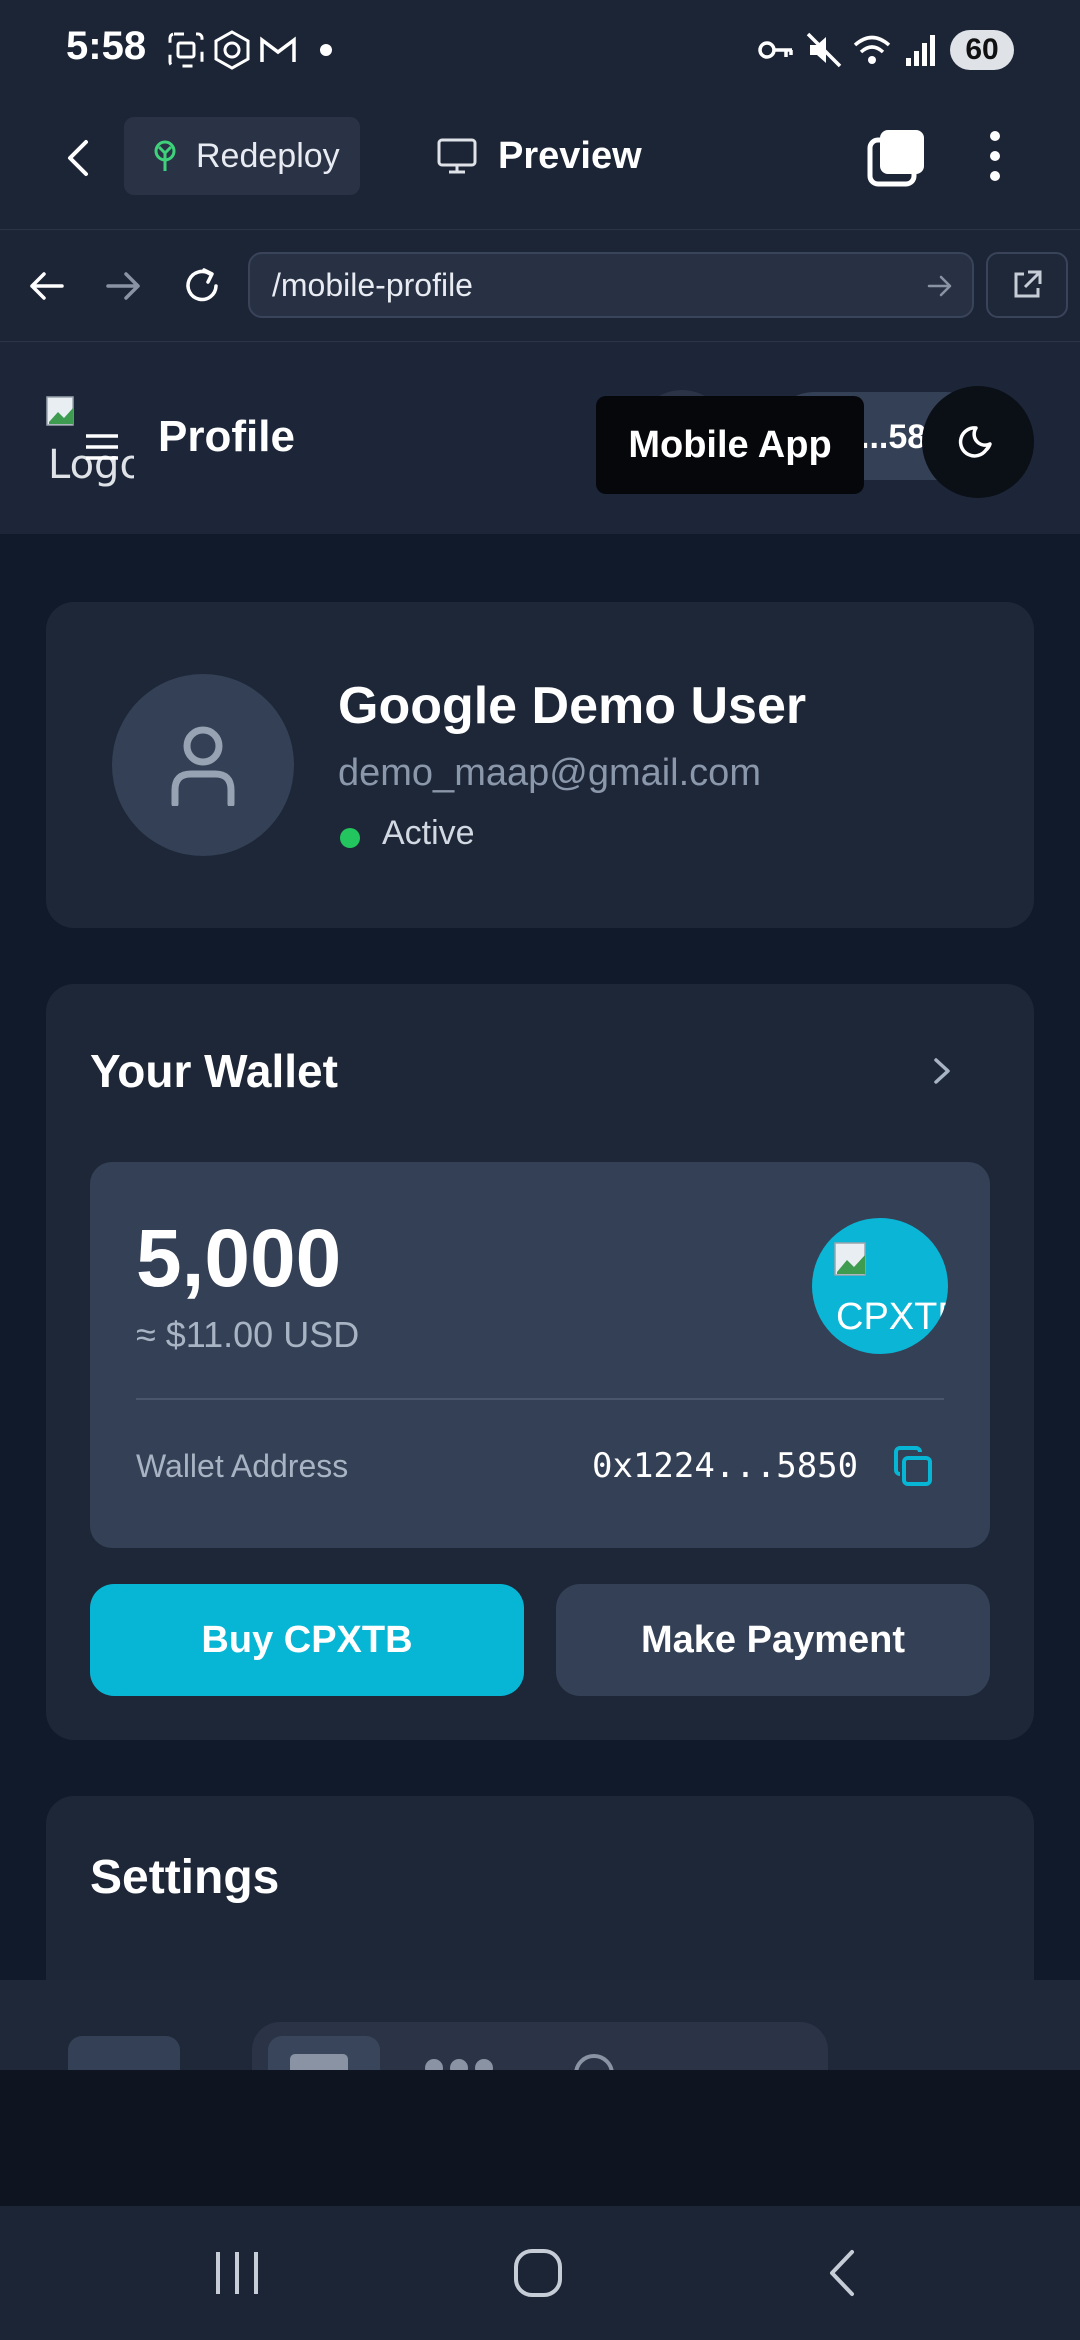 This screenshot has width=1080, height=2340. I want to click on screenshot-icon, so click(186, 50).